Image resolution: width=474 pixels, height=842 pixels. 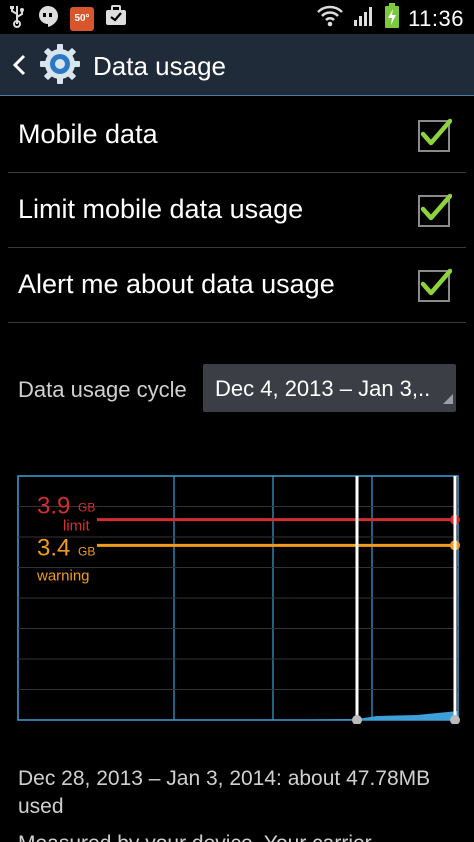 What do you see at coordinates (435, 210) in the screenshot?
I see `limit-mobile-data-checkbox` at bounding box center [435, 210].